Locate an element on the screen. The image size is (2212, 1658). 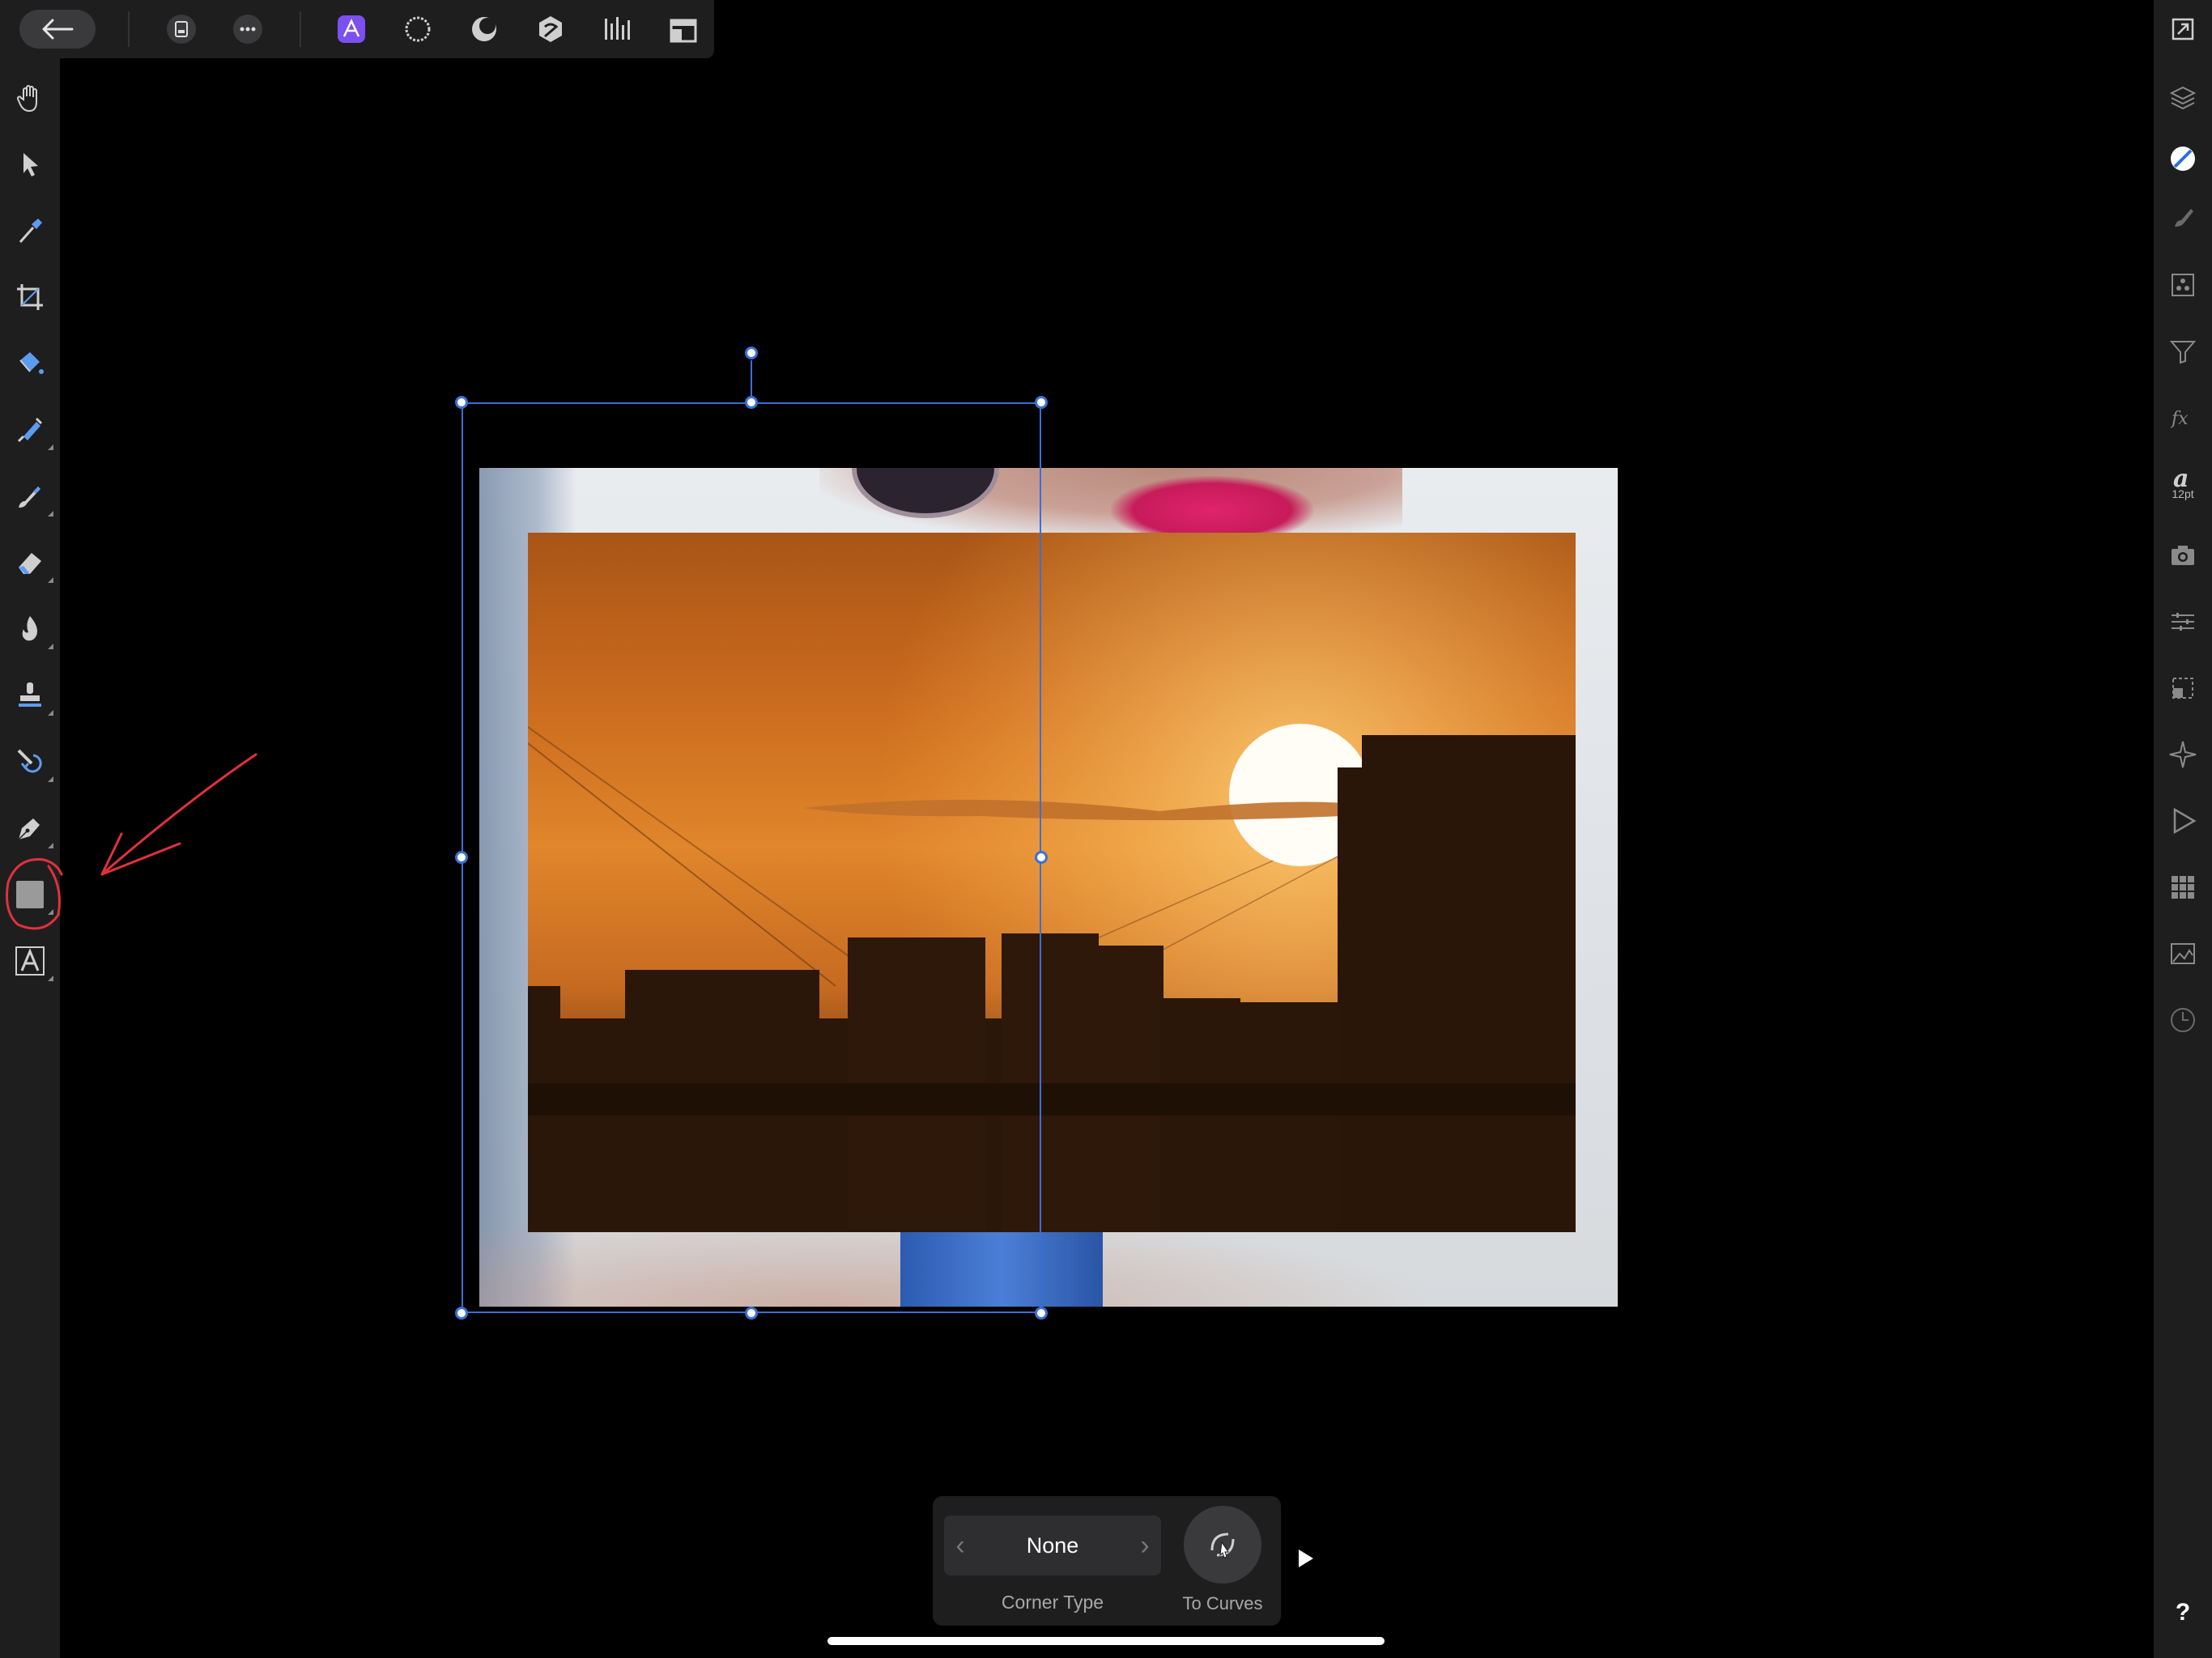
rectangle-shape-icon is located at coordinates (30, 894).